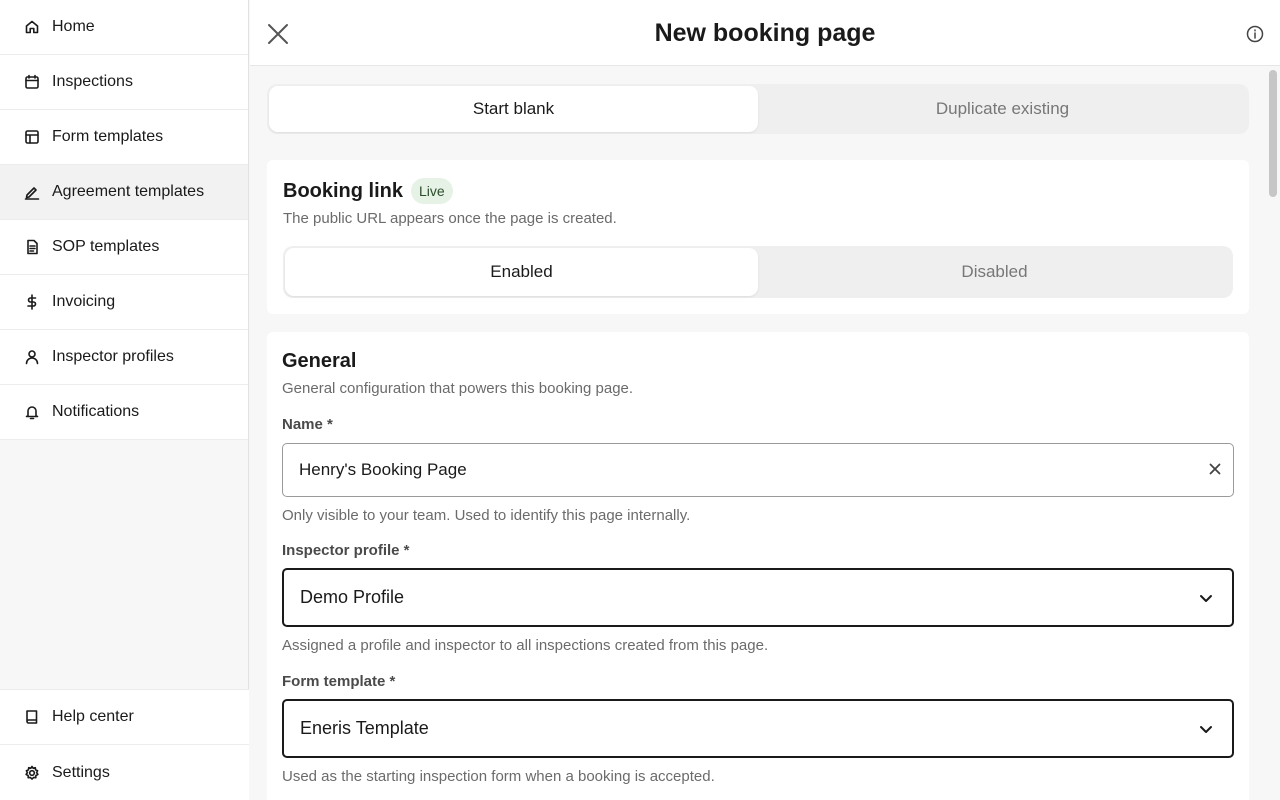 The width and height of the screenshot is (1280, 800). I want to click on modal-header: New booking page, so click(765, 33).